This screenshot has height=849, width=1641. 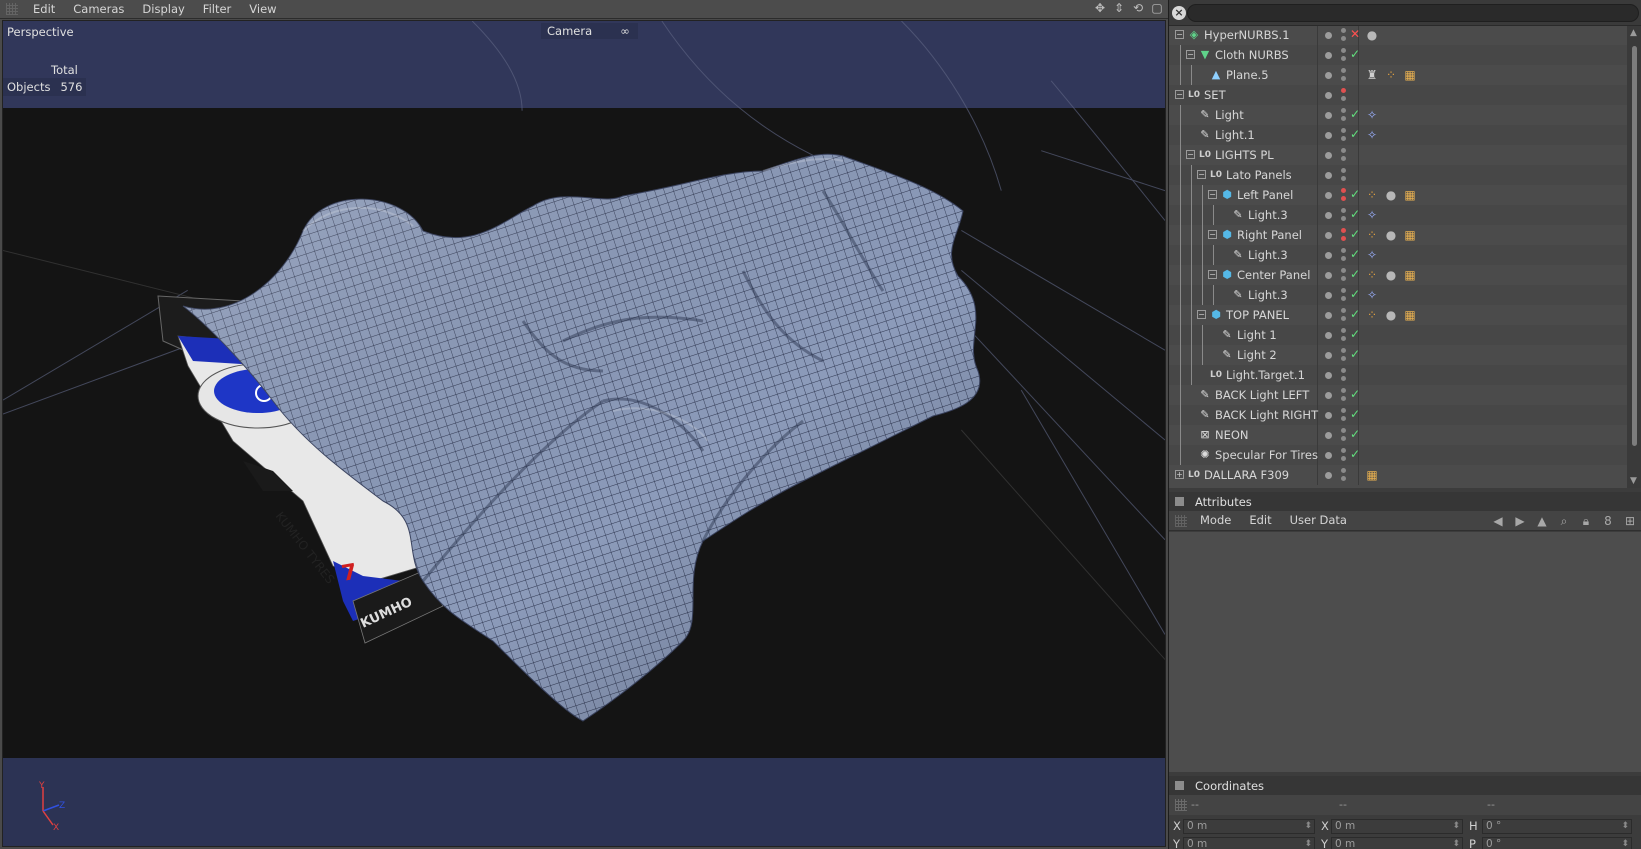 I want to click on object-name: TOP PANEL, so click(x=1257, y=315).